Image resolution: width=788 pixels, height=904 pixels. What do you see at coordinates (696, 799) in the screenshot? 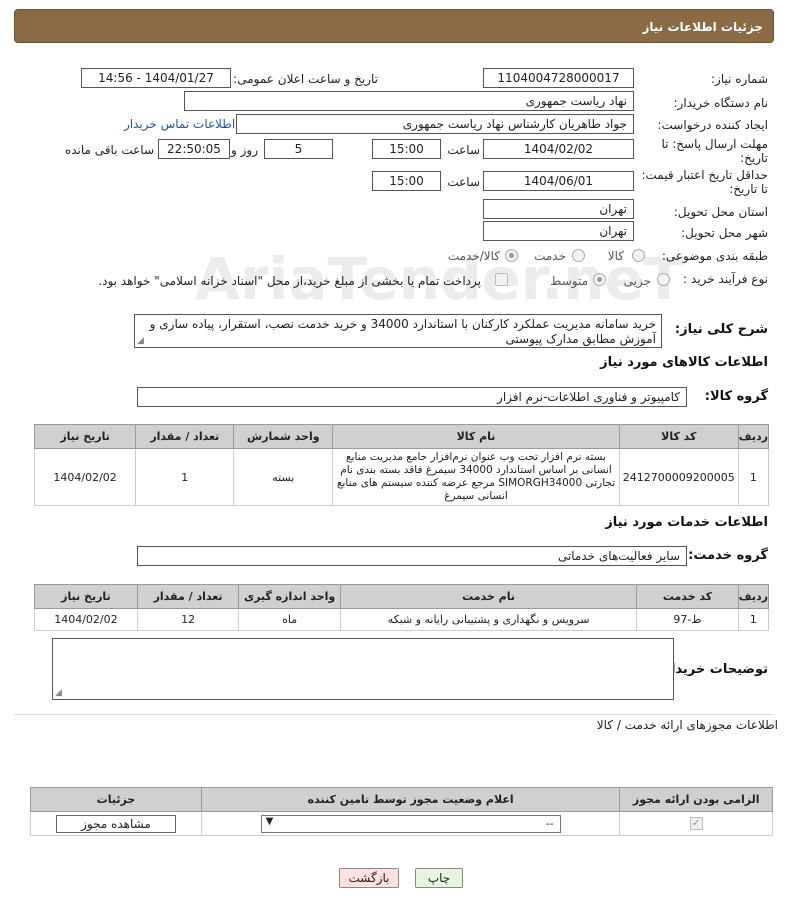
I see `licenses-col-required: الزامی بودن ارائه مجوز` at bounding box center [696, 799].